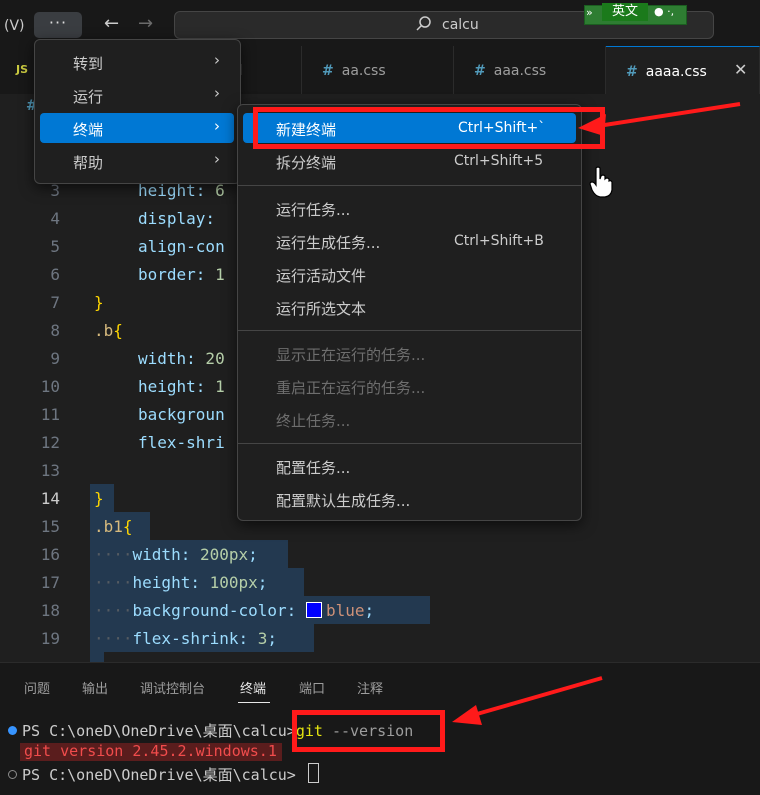 The image size is (760, 795). I want to click on more-menu-dropdown: 转到 › 运行 › 终端 › 帮助 ›, so click(137, 111).